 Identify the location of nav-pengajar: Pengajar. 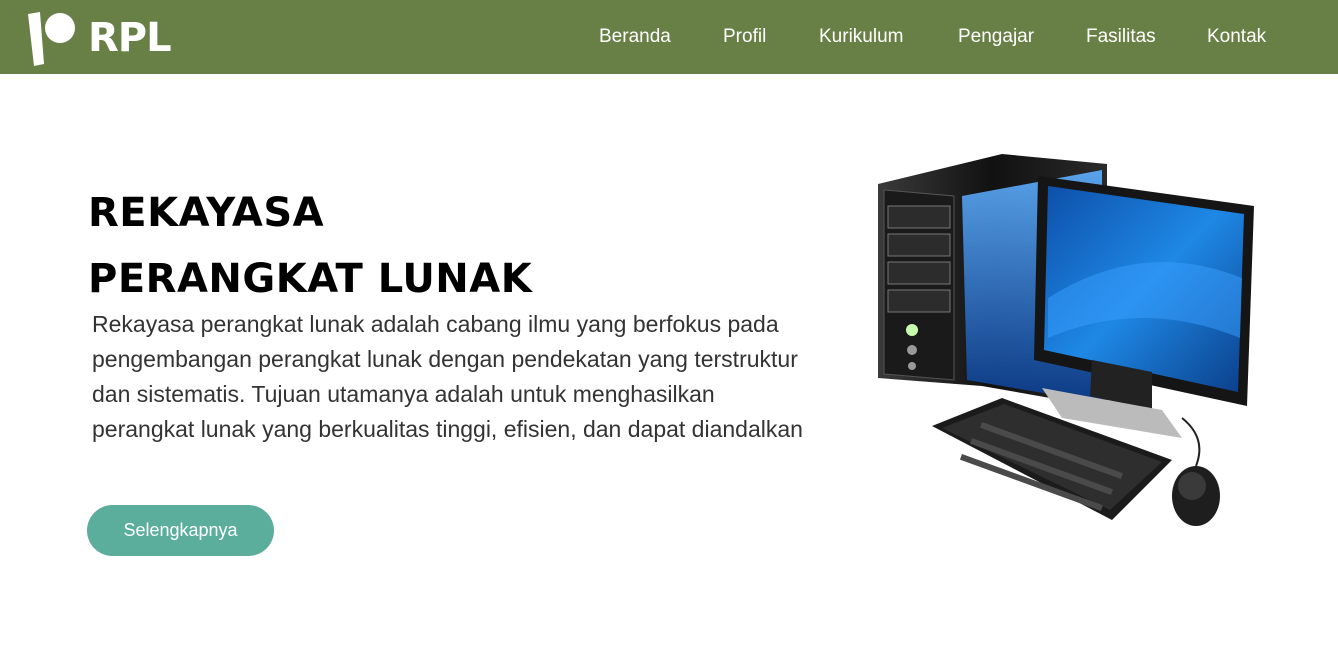
(996, 37).